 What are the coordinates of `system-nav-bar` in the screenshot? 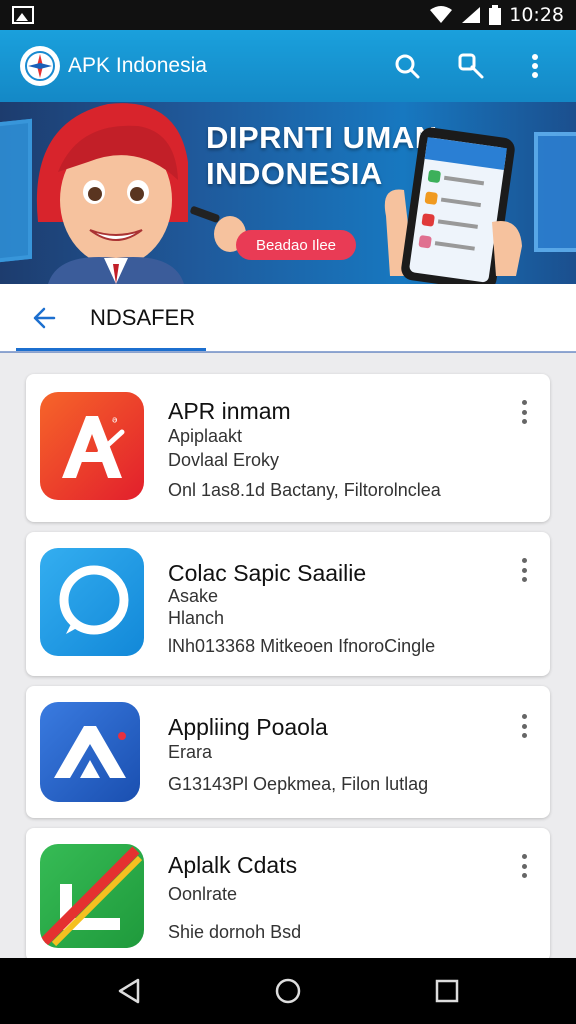 It's located at (288, 991).